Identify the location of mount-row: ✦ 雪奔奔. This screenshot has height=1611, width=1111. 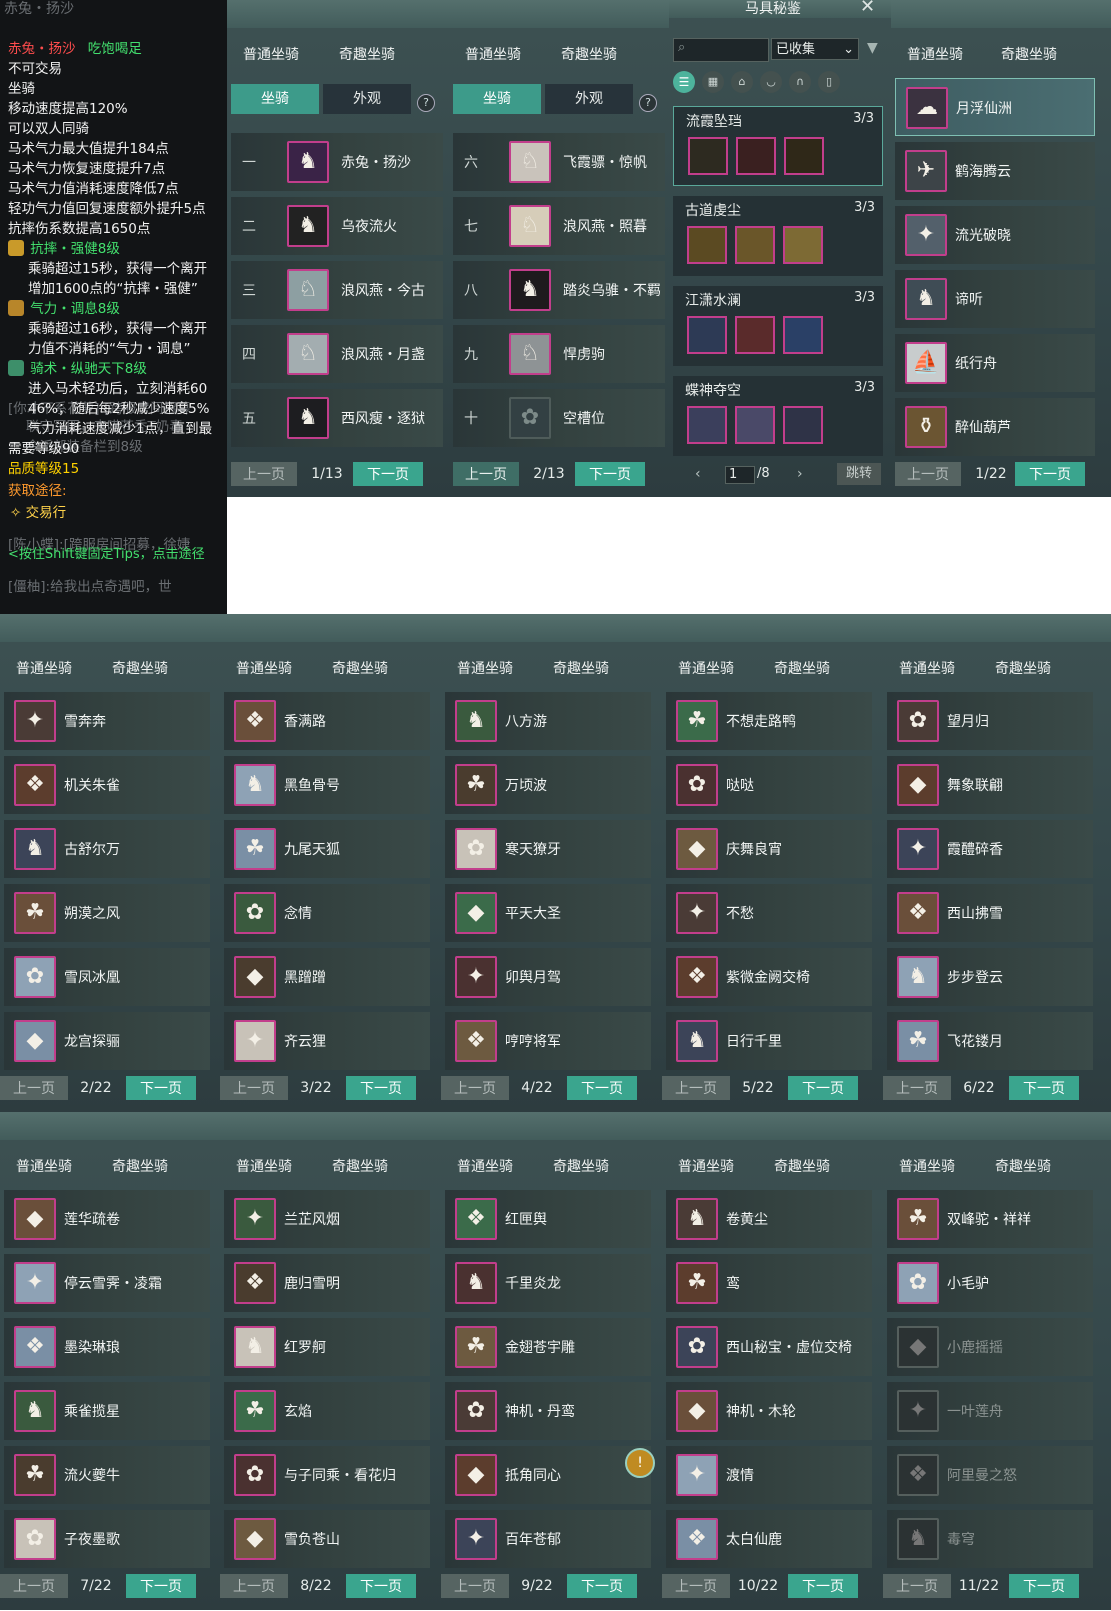
(107, 721).